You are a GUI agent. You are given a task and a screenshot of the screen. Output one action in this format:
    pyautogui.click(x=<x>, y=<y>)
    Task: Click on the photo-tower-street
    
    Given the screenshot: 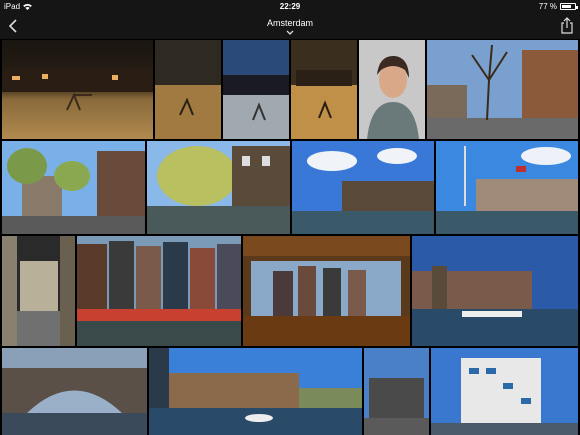 What is the action you would take?
    pyautogui.click(x=396, y=391)
    